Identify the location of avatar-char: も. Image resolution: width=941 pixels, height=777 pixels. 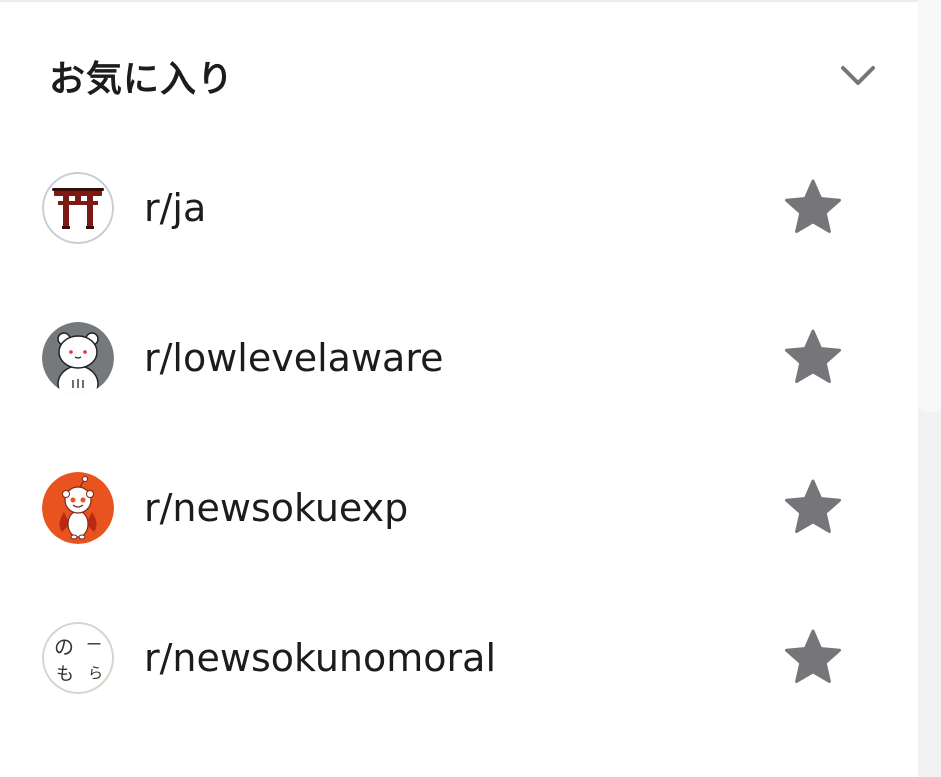
(65, 674).